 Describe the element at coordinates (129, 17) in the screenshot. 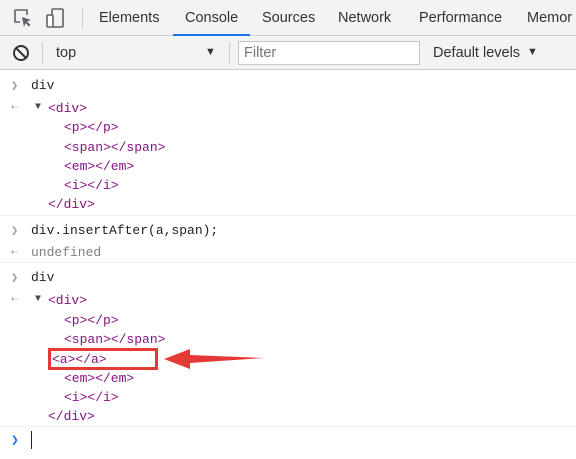

I see `tab-elements: Elements` at that location.